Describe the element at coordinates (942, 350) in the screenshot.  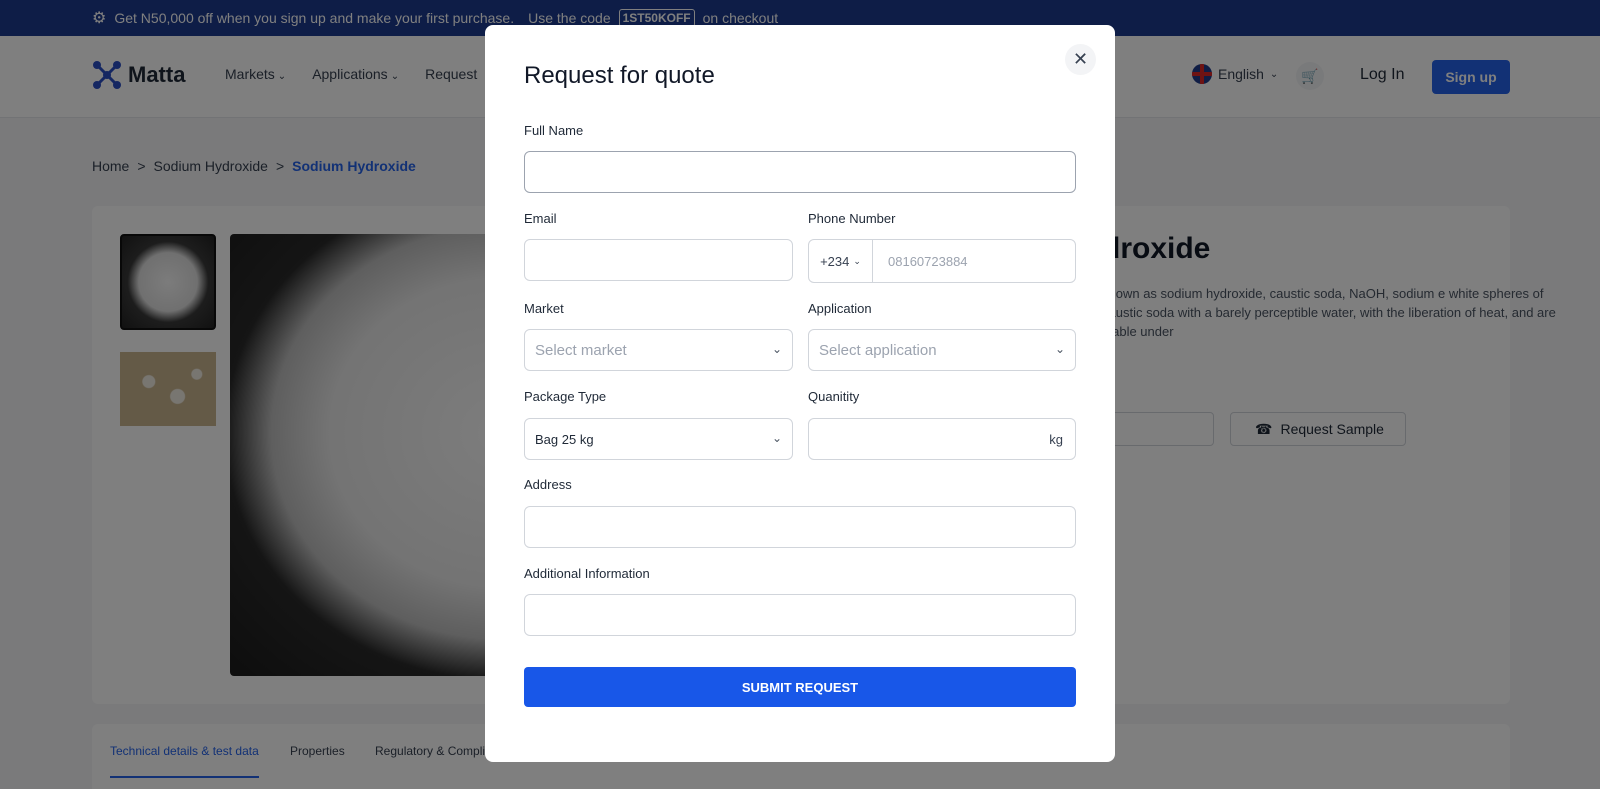
I see `application-select: Select application ⌄` at that location.